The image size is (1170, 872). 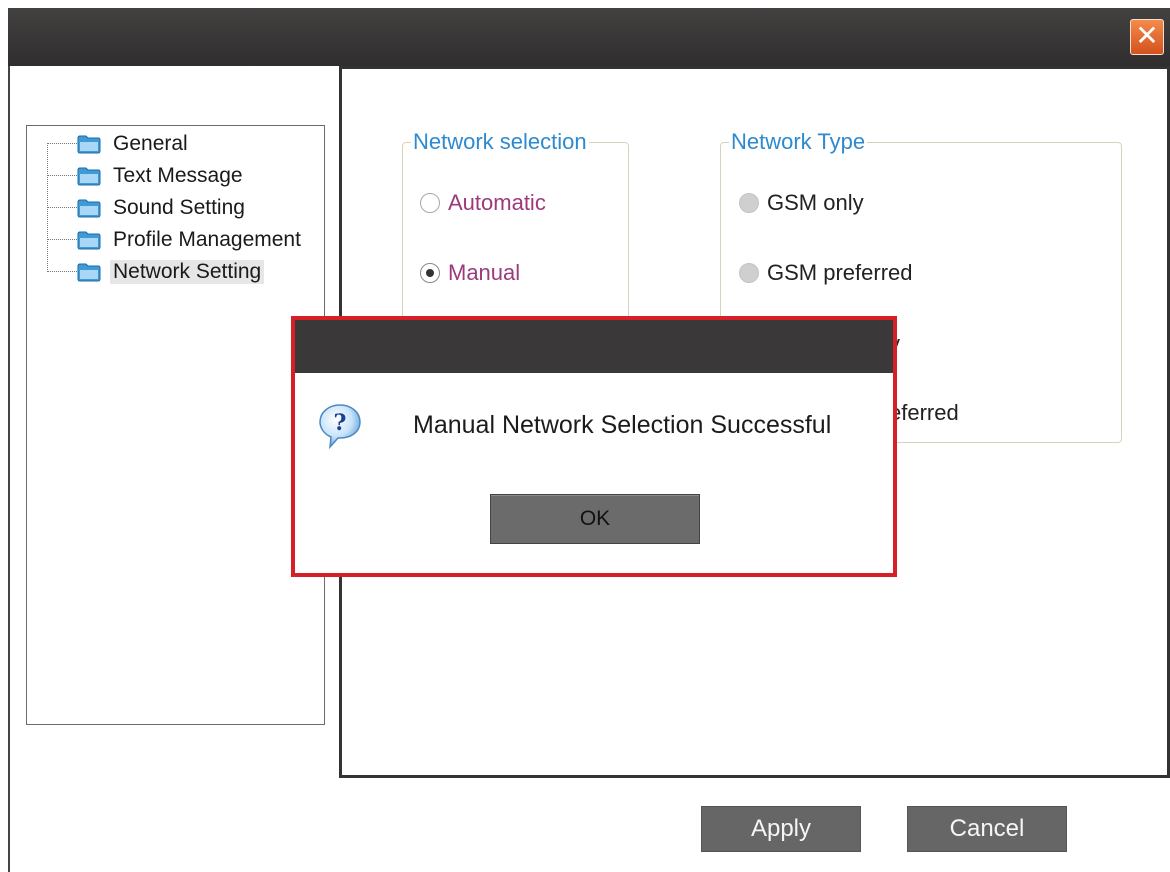 What do you see at coordinates (9, 469) in the screenshot?
I see `window-border` at bounding box center [9, 469].